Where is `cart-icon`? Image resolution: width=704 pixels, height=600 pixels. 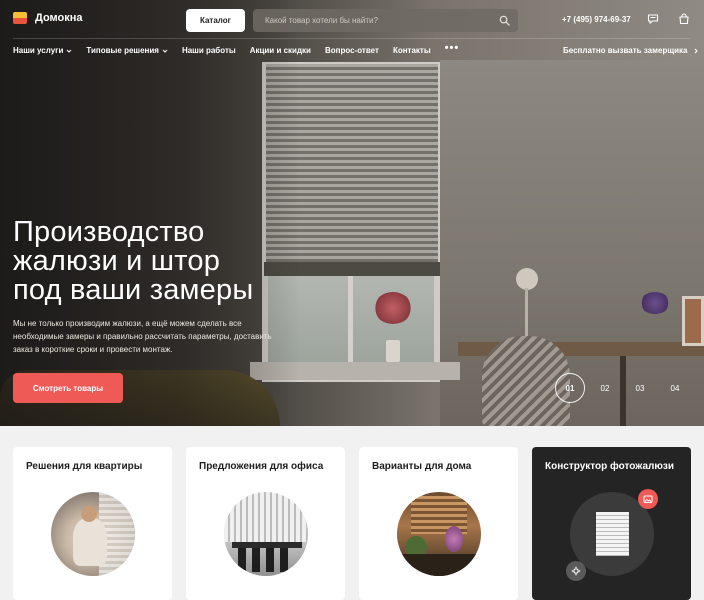
cart-icon is located at coordinates (684, 19).